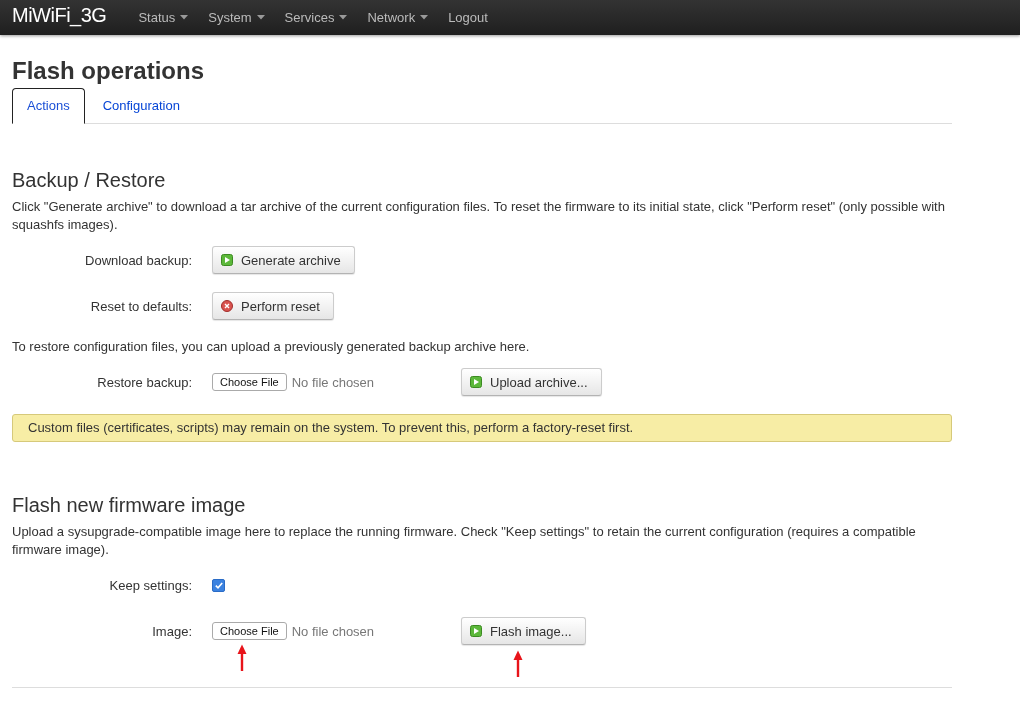 The image size is (1020, 720). What do you see at coordinates (163, 17) in the screenshot?
I see `menu-item: Status` at bounding box center [163, 17].